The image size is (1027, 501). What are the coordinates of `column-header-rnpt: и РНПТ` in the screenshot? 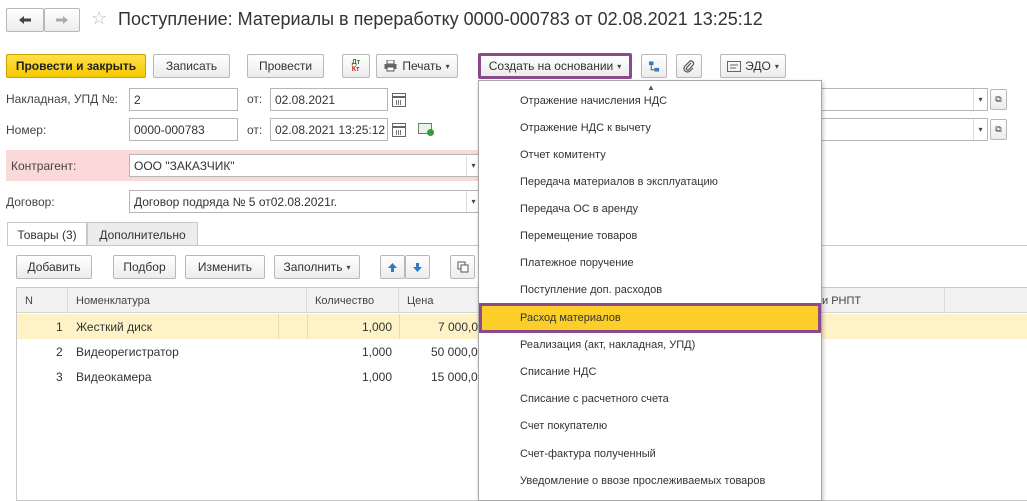 It's located at (879, 300).